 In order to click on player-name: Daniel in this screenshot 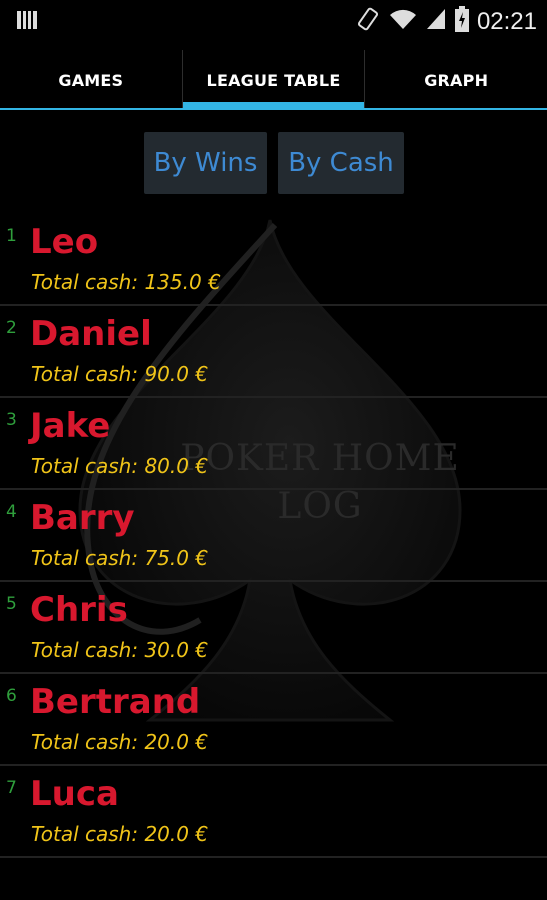, I will do `click(91, 334)`.